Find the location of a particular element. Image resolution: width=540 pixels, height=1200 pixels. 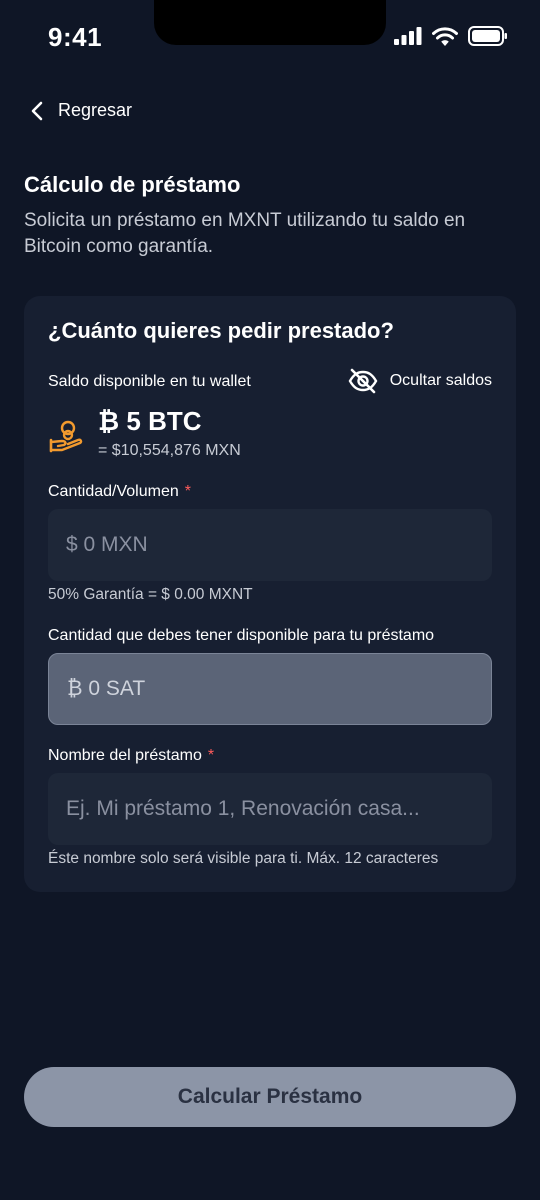

amount-input is located at coordinates (270, 545).